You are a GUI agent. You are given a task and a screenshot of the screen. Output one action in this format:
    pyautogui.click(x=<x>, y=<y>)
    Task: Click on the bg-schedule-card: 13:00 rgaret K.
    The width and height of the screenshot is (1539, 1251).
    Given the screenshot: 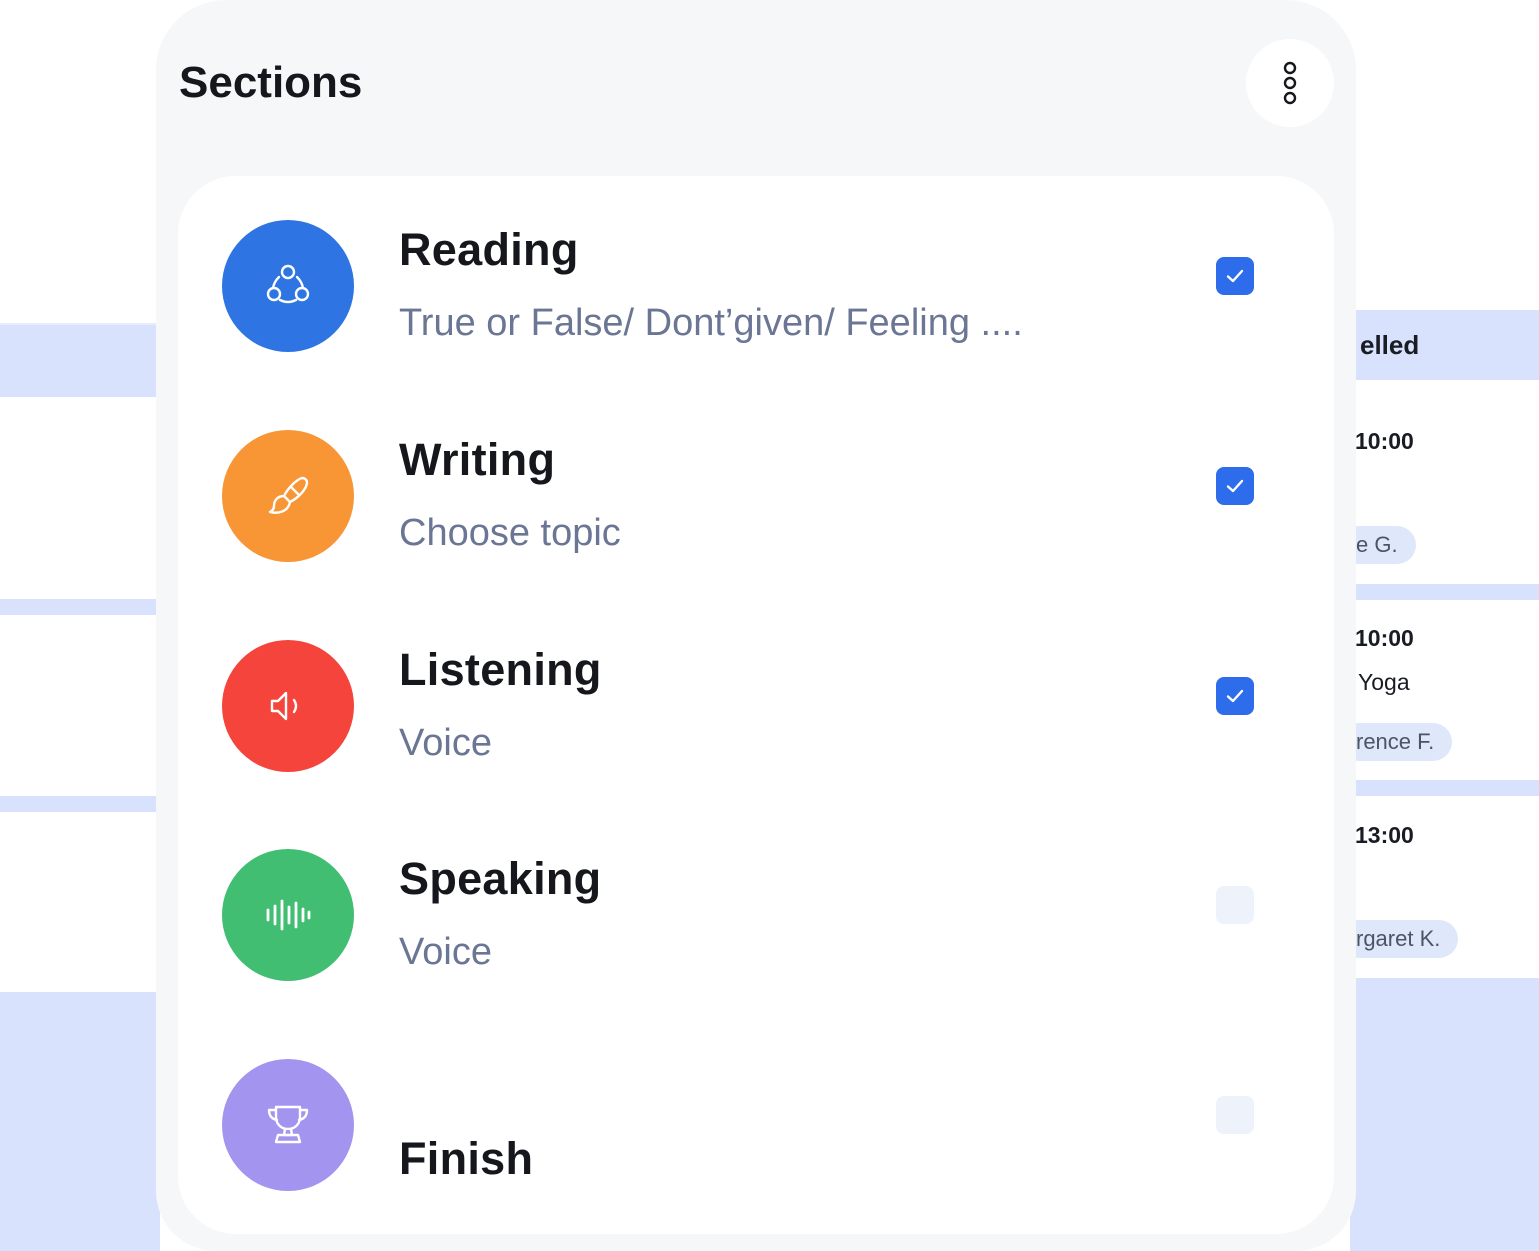 What is the action you would take?
    pyautogui.click(x=1439, y=887)
    